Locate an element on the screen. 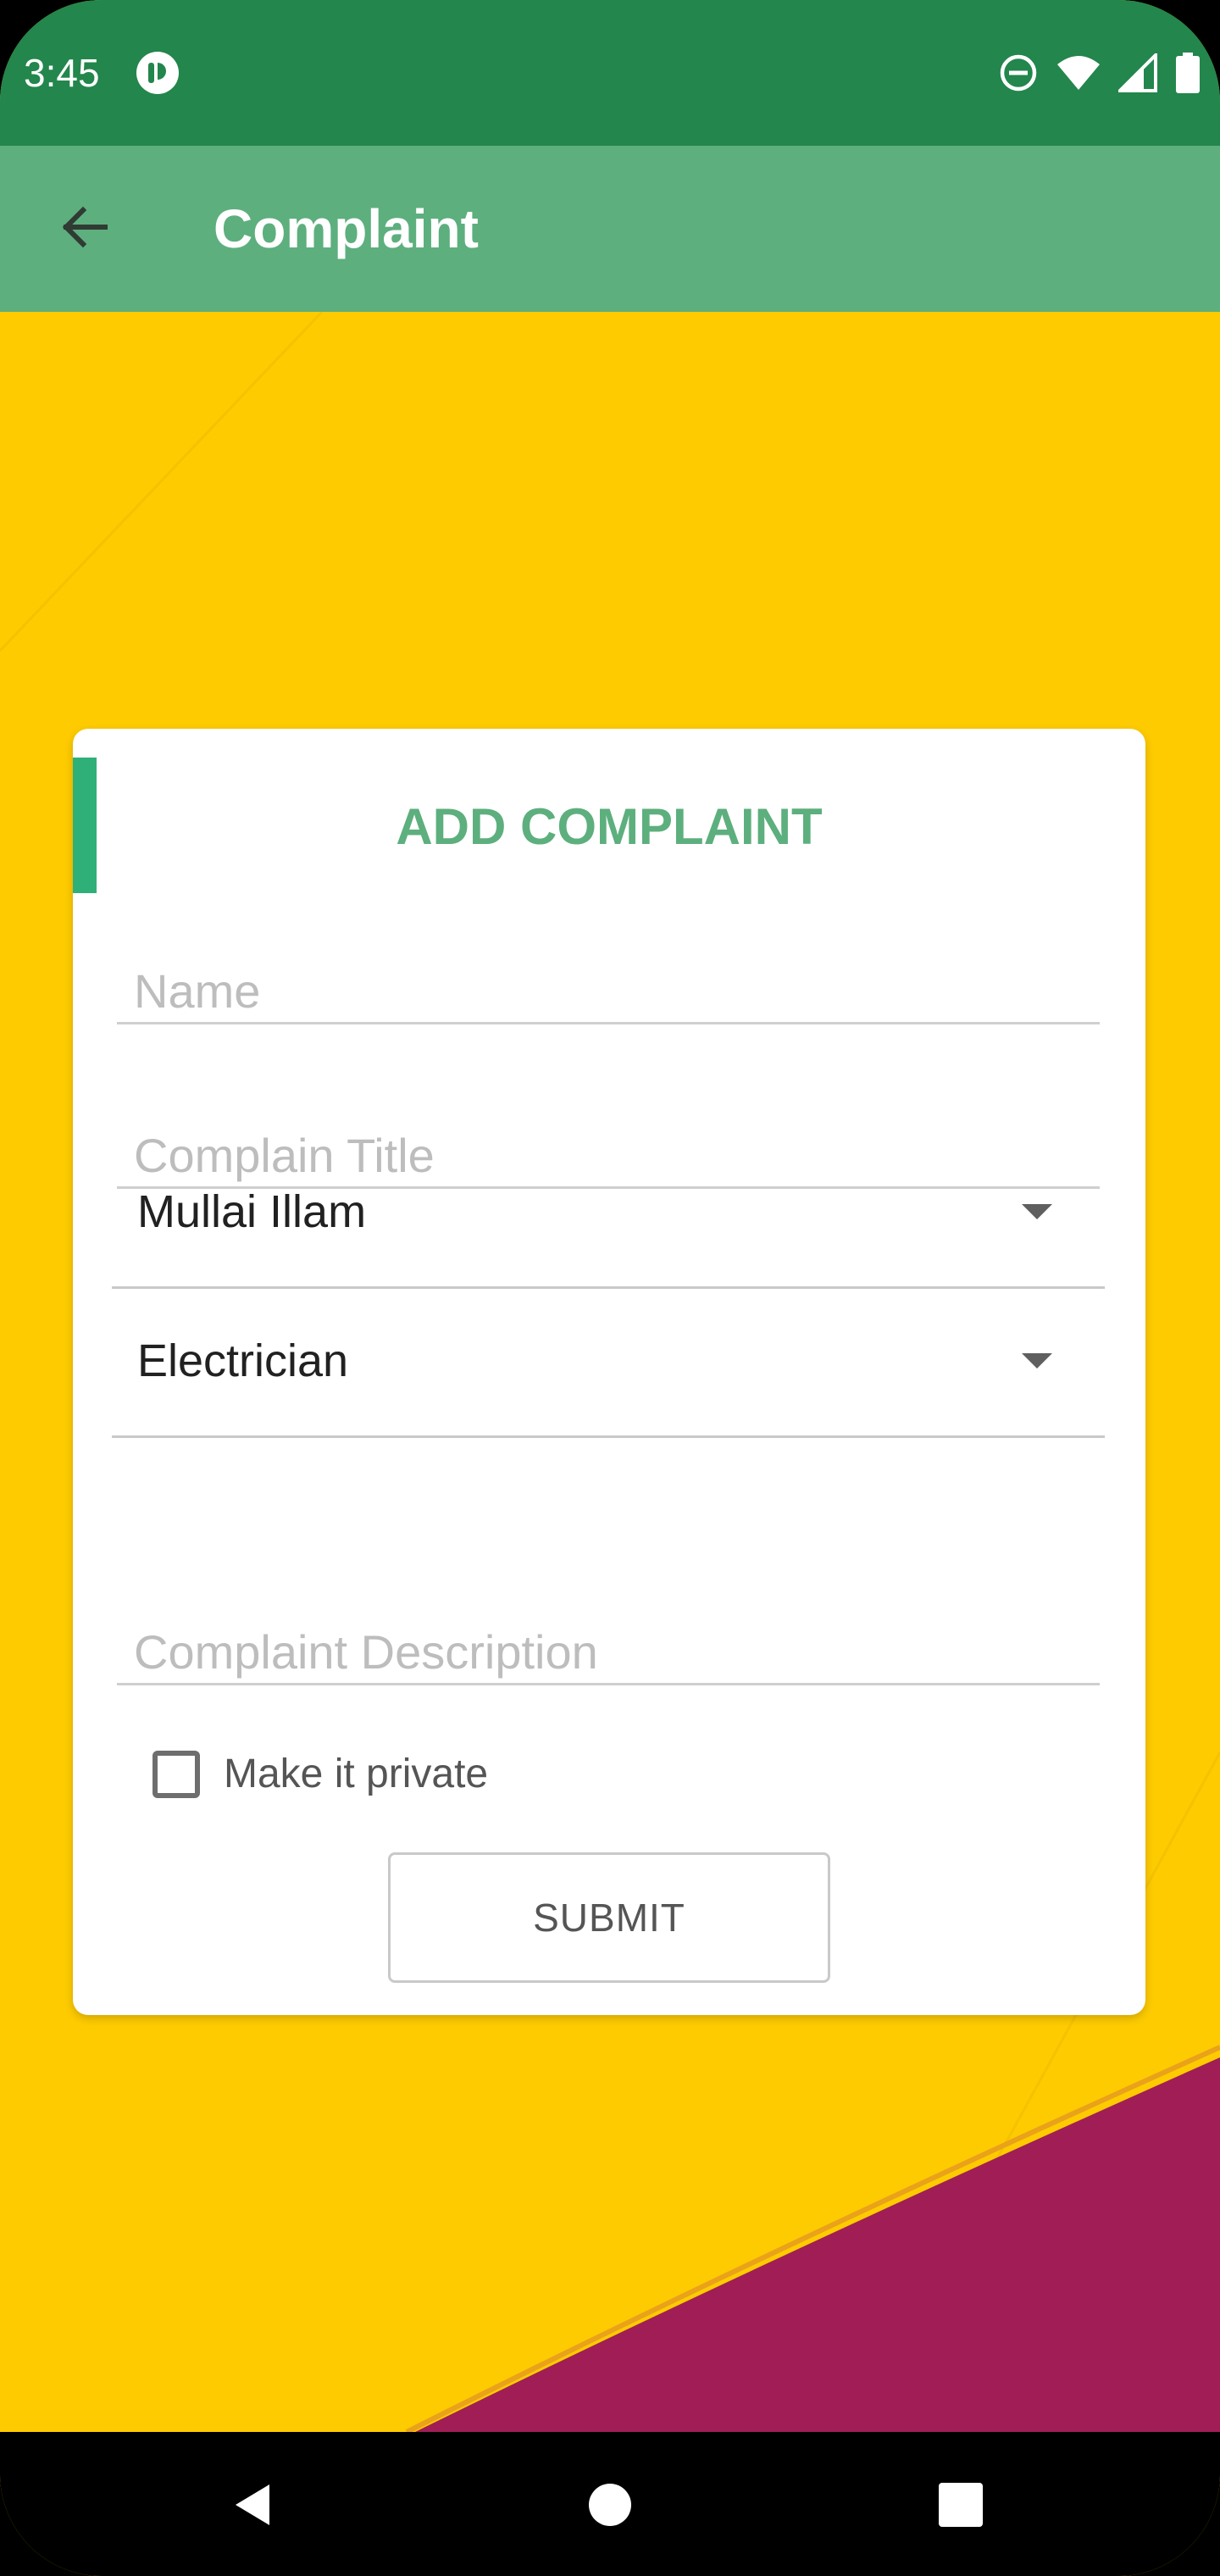 This screenshot has width=1220, height=2576. back-button is located at coordinates (84, 228).